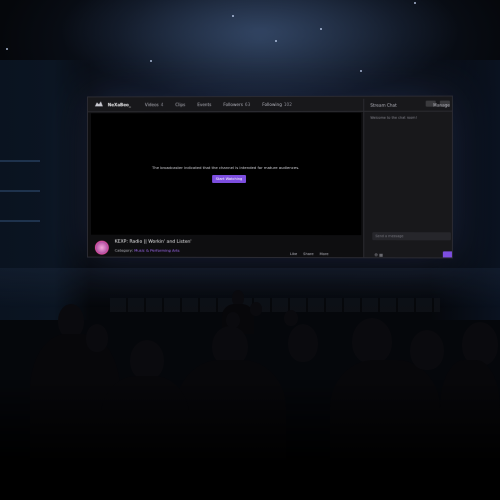  Describe the element at coordinates (247, 104) in the screenshot. I see `tab-count: 63` at that location.